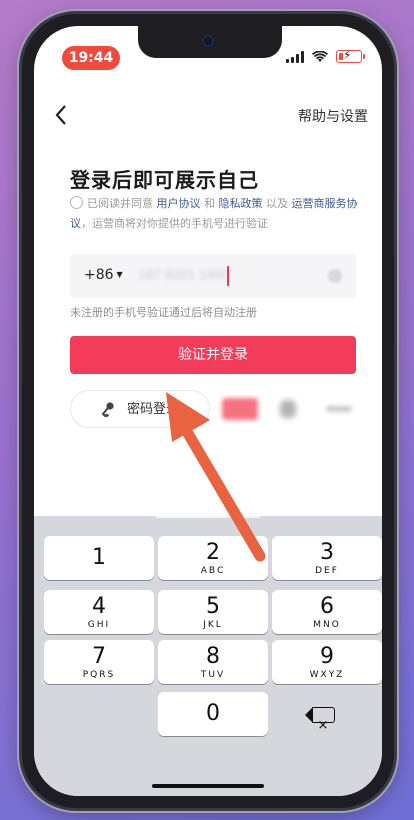 The width and height of the screenshot is (414, 820). Describe the element at coordinates (350, 55) in the screenshot. I see `battery-icon: ⚡` at that location.